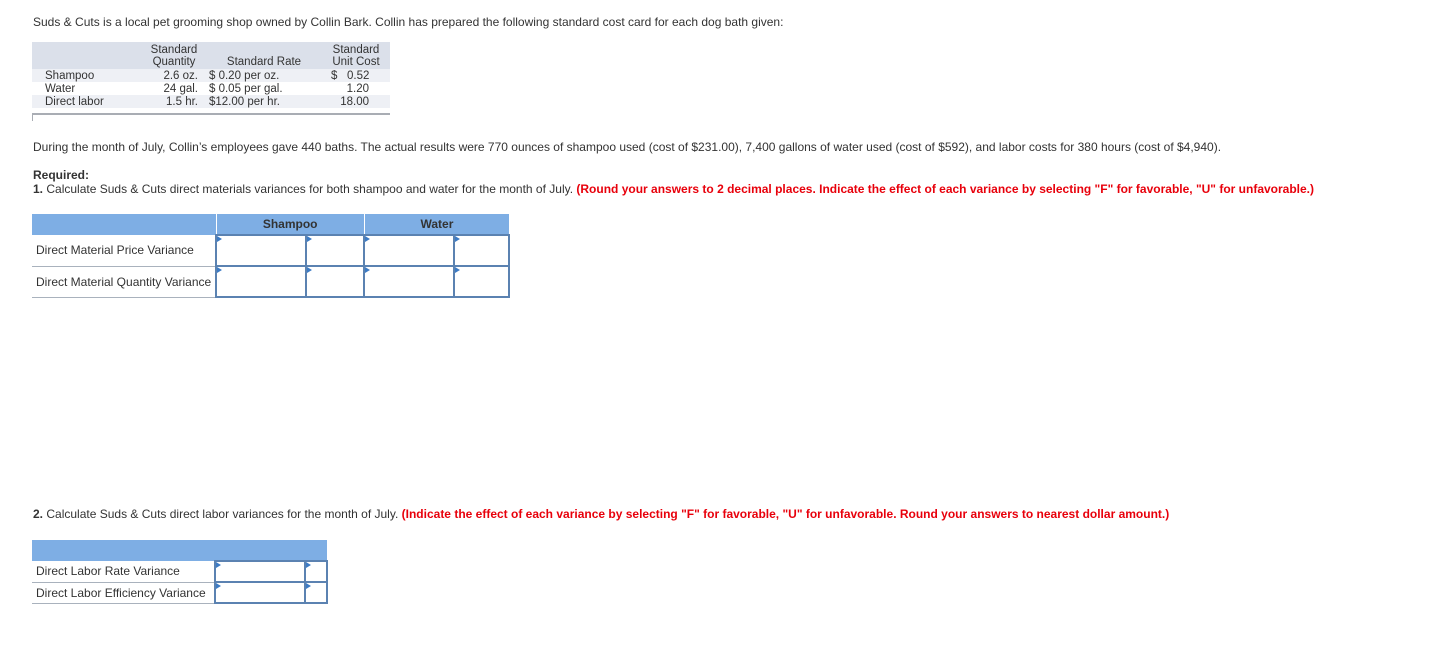 The height and width of the screenshot is (649, 1453). What do you see at coordinates (211, 117) in the screenshot?
I see `cost-card-divider` at bounding box center [211, 117].